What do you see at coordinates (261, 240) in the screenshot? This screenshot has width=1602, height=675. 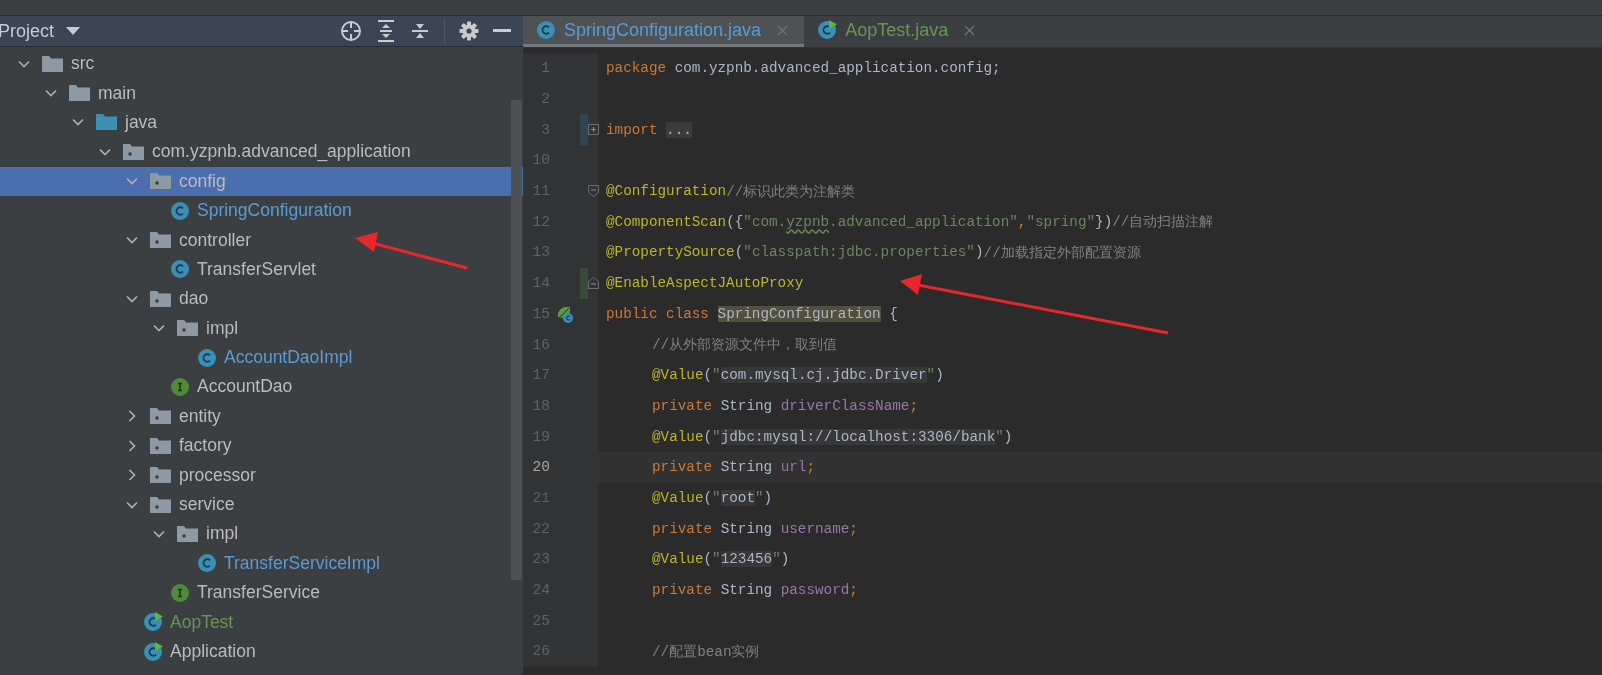 I see `tree-item: controller` at bounding box center [261, 240].